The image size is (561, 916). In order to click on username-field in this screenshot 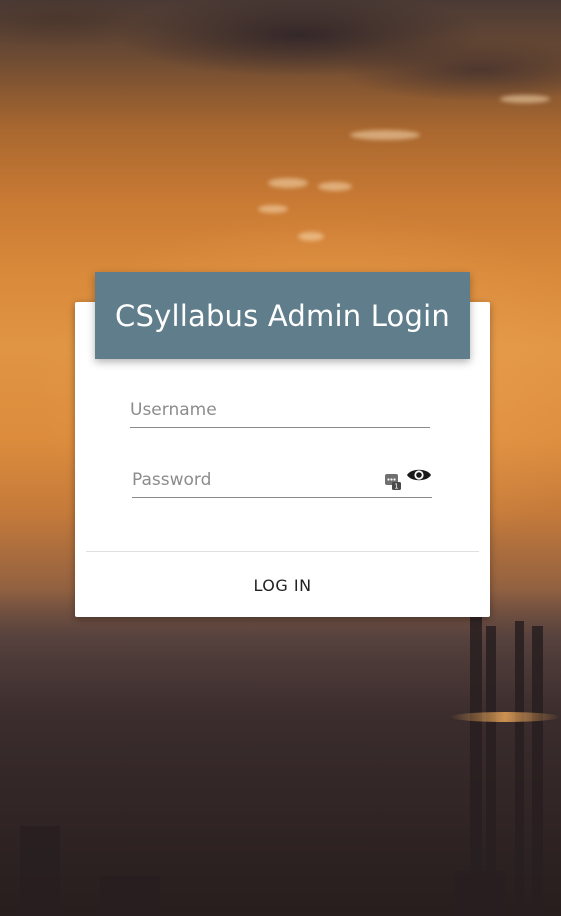, I will do `click(280, 412)`.